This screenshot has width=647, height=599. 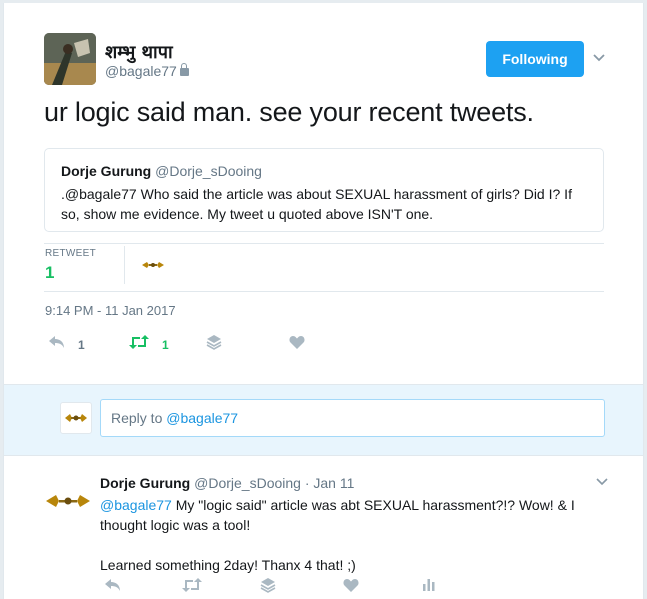 I want to click on author-handle: @bagale77, so click(x=147, y=71).